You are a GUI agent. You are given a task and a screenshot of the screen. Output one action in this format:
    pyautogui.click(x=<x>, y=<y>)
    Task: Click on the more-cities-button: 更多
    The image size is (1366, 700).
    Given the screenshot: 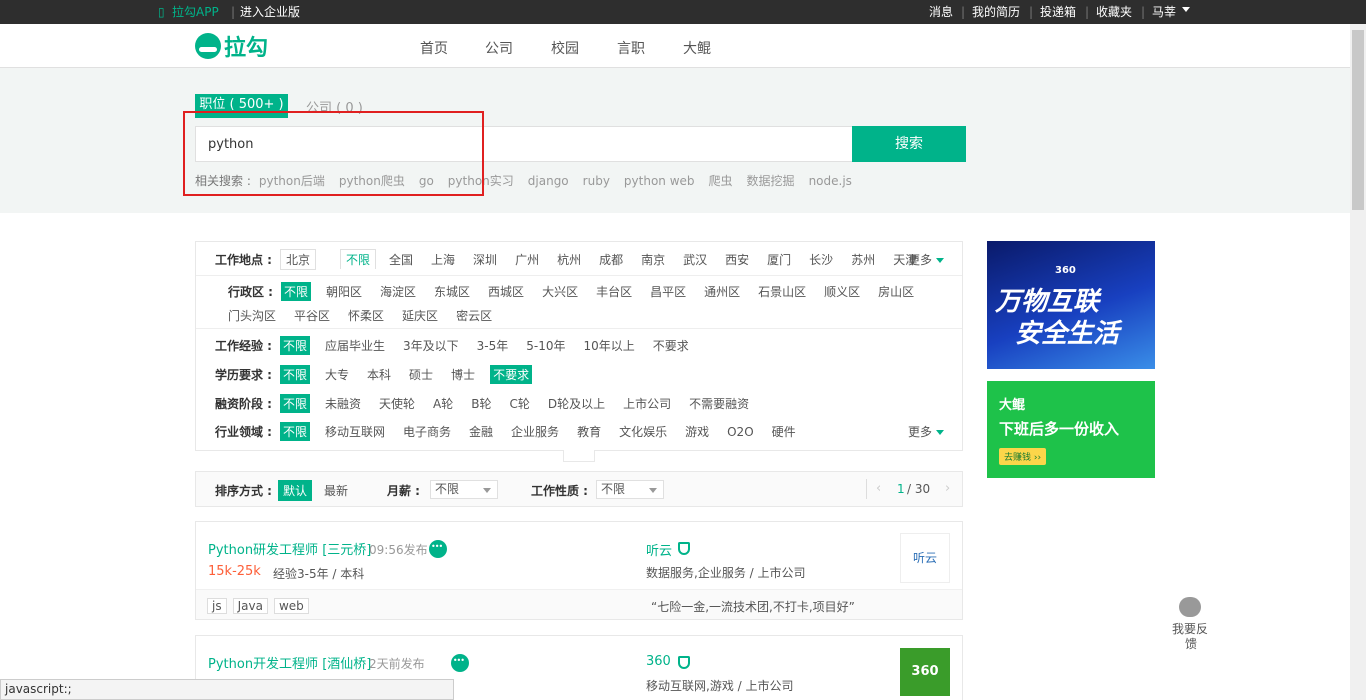 What is the action you would take?
    pyautogui.click(x=926, y=259)
    